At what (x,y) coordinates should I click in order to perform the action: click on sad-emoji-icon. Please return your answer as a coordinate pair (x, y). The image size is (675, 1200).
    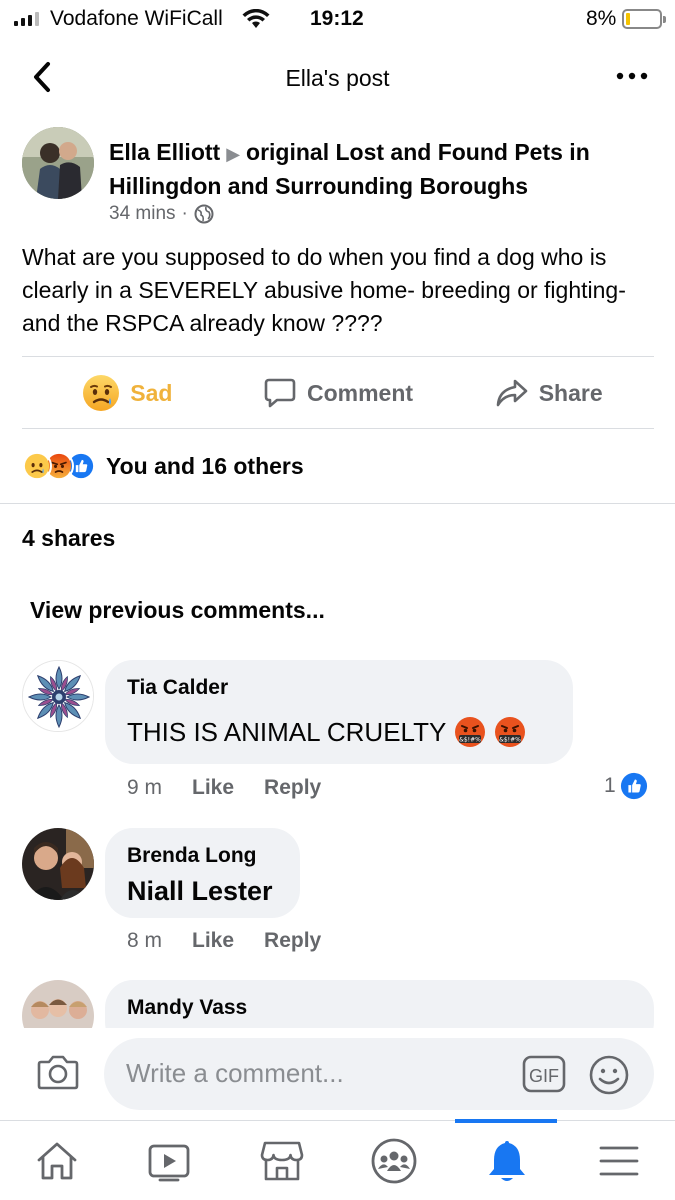
    Looking at the image, I should click on (101, 393).